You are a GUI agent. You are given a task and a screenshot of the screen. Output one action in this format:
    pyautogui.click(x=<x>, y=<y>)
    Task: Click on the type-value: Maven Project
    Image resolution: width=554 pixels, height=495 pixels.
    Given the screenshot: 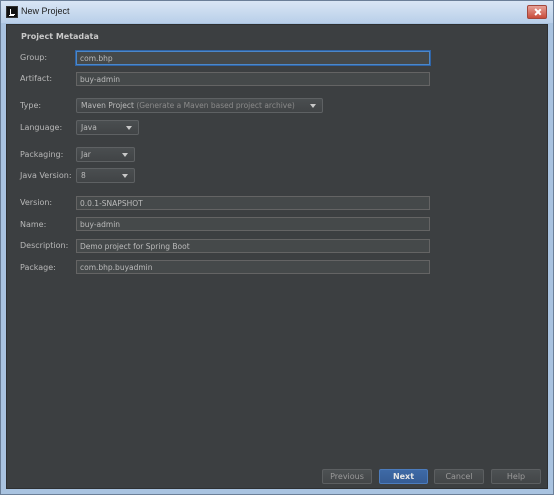 What is the action you would take?
    pyautogui.click(x=107, y=105)
    